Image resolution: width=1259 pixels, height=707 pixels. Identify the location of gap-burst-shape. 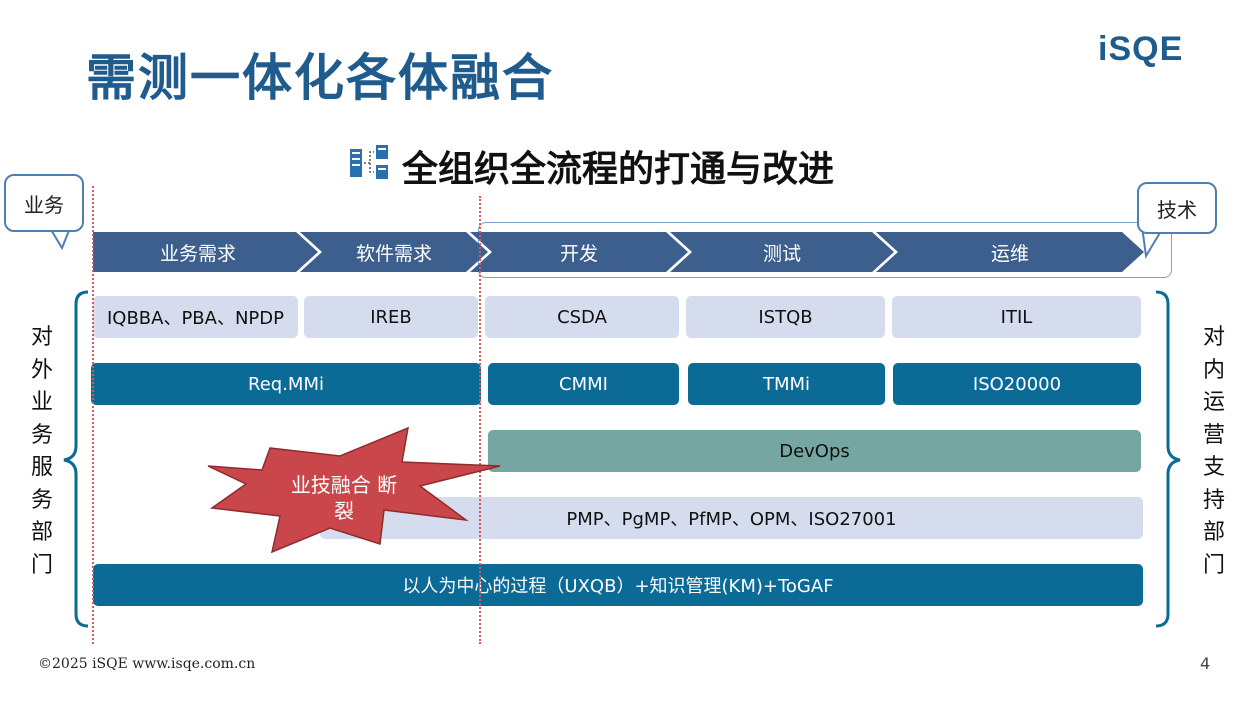
(354, 490).